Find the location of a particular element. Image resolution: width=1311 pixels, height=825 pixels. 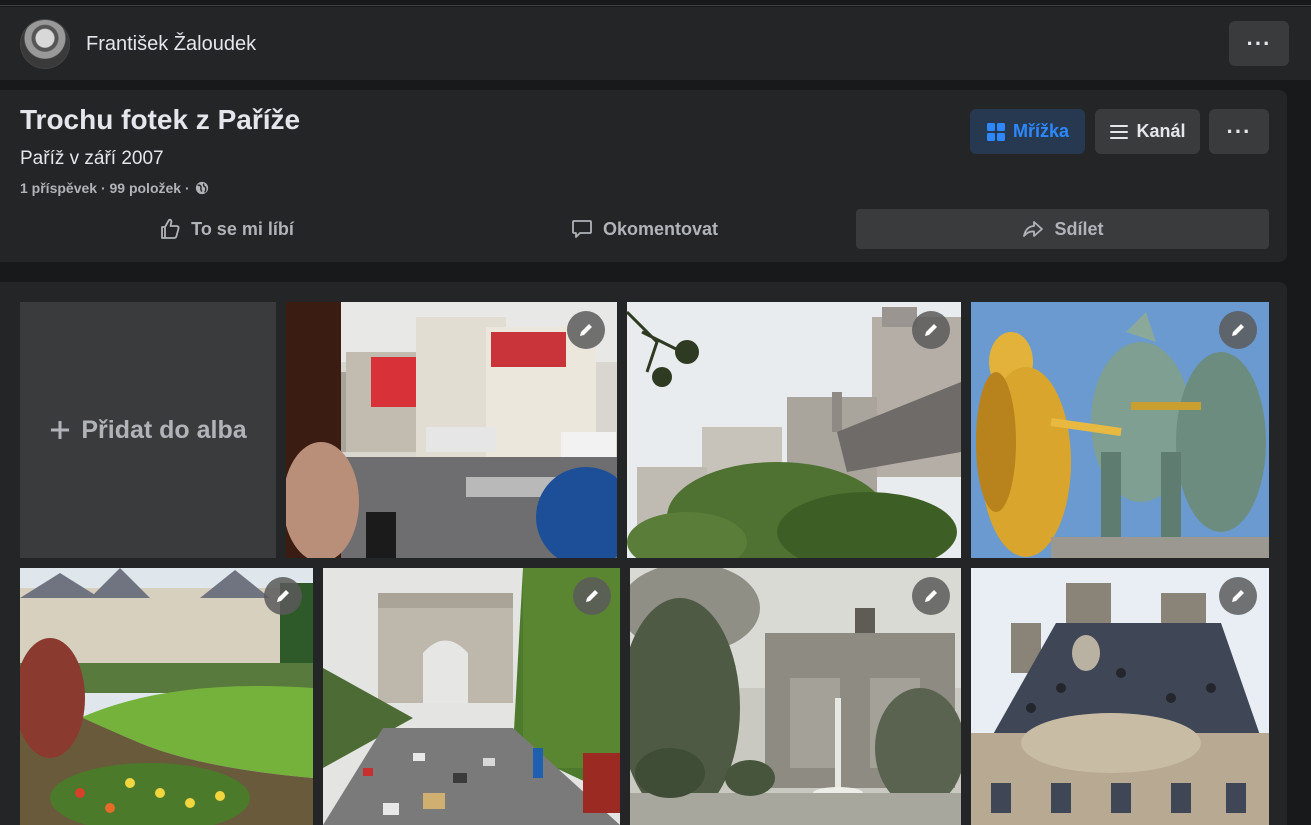

thumbs-up-icon is located at coordinates (170, 228).